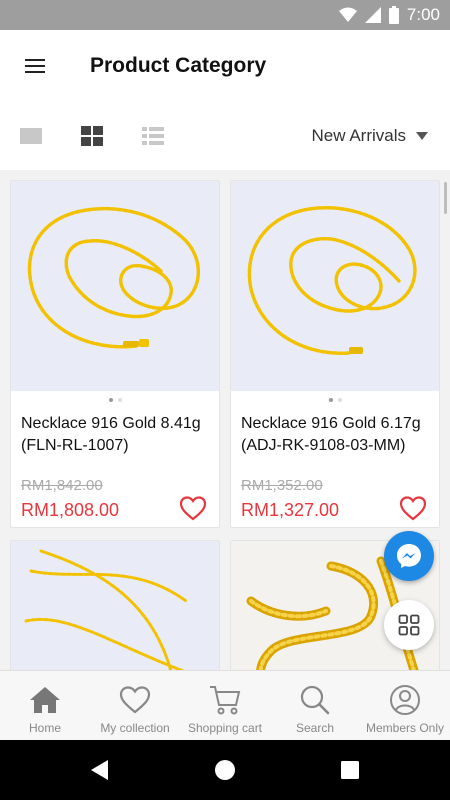  Describe the element at coordinates (35, 66) in the screenshot. I see `hamburger-menu-icon` at that location.